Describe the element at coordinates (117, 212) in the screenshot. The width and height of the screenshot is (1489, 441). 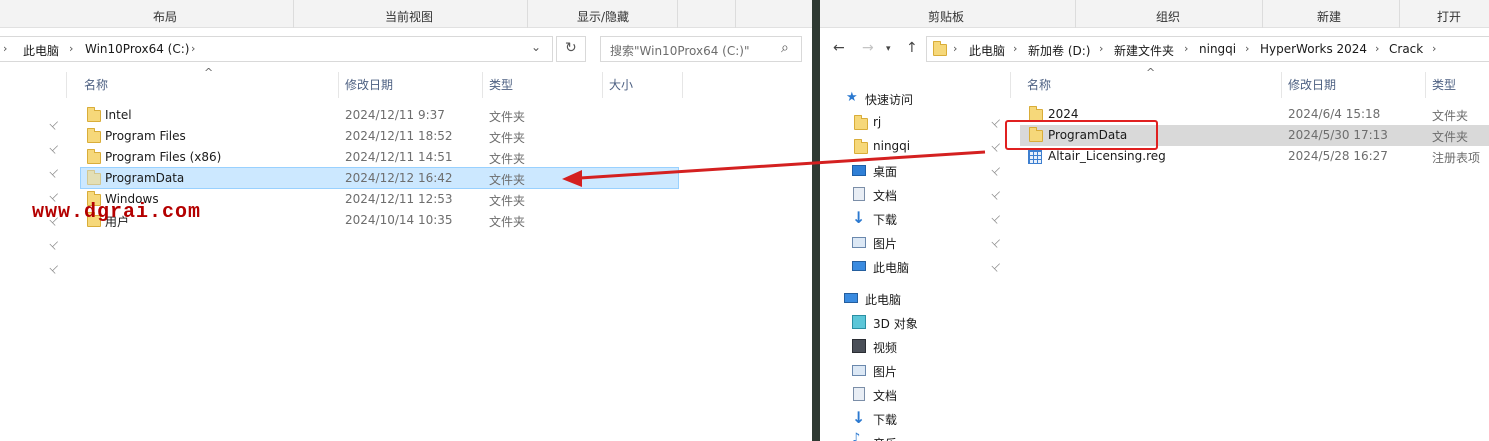
I see `watermark: www.dgrai.com` at that location.